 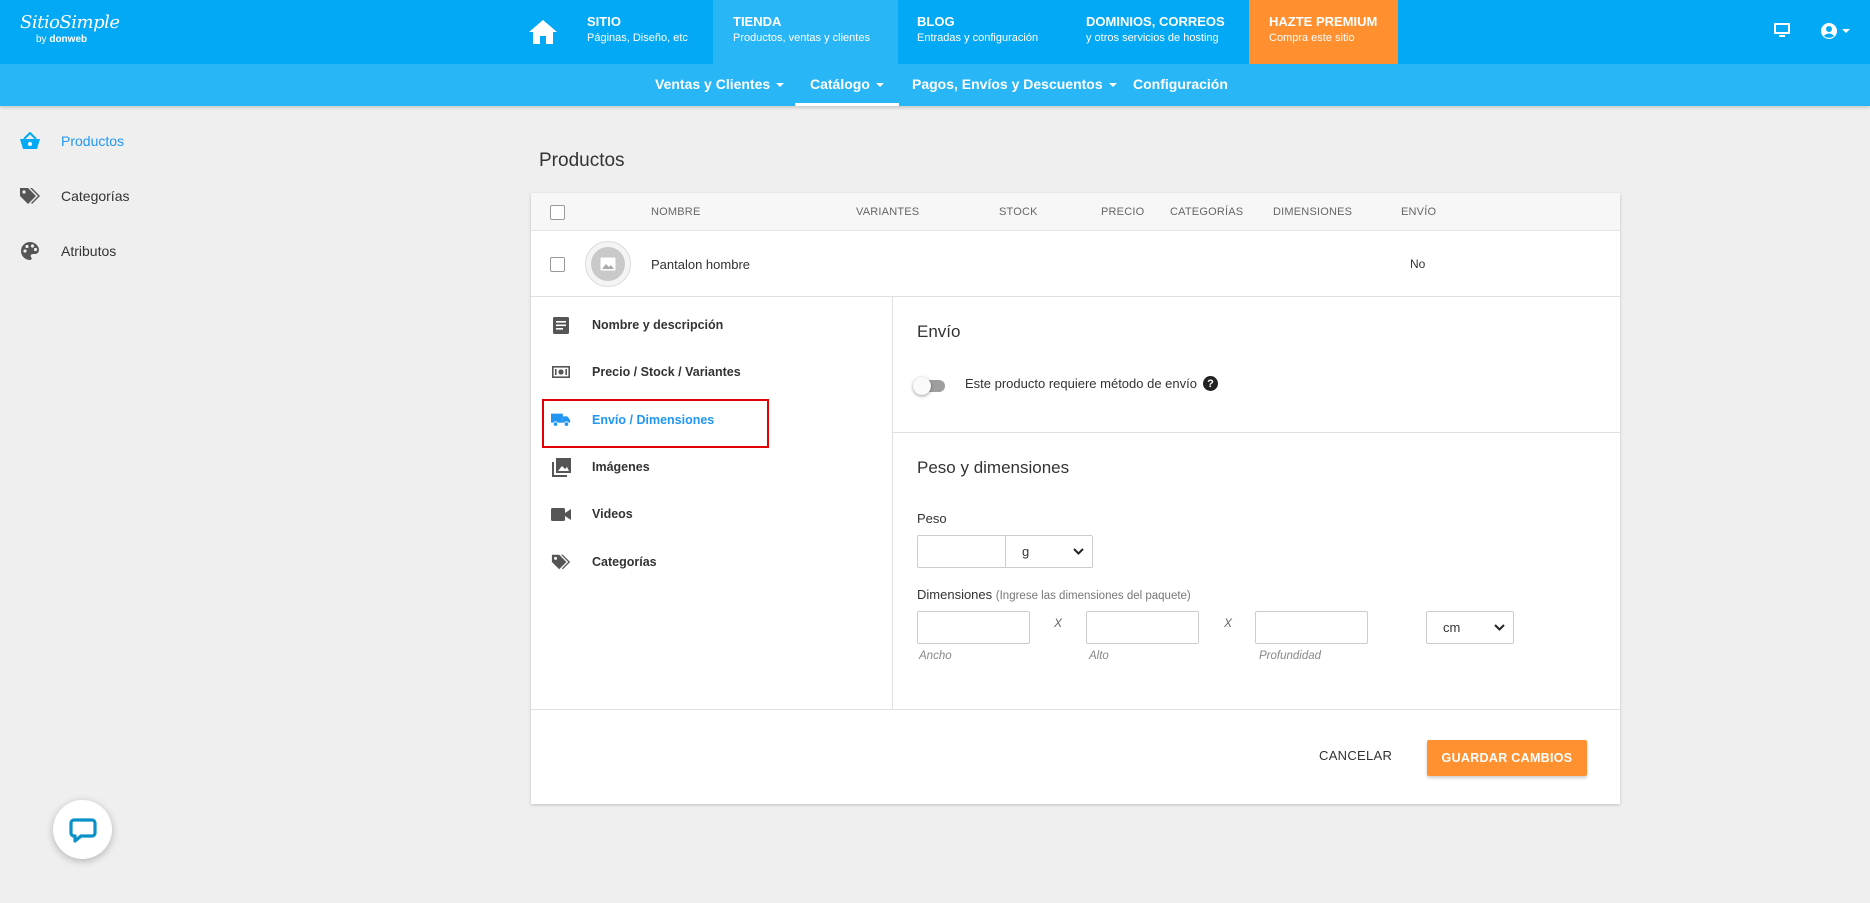 What do you see at coordinates (840, 84) in the screenshot?
I see `subnav-catalogo-label: Catálogo` at bounding box center [840, 84].